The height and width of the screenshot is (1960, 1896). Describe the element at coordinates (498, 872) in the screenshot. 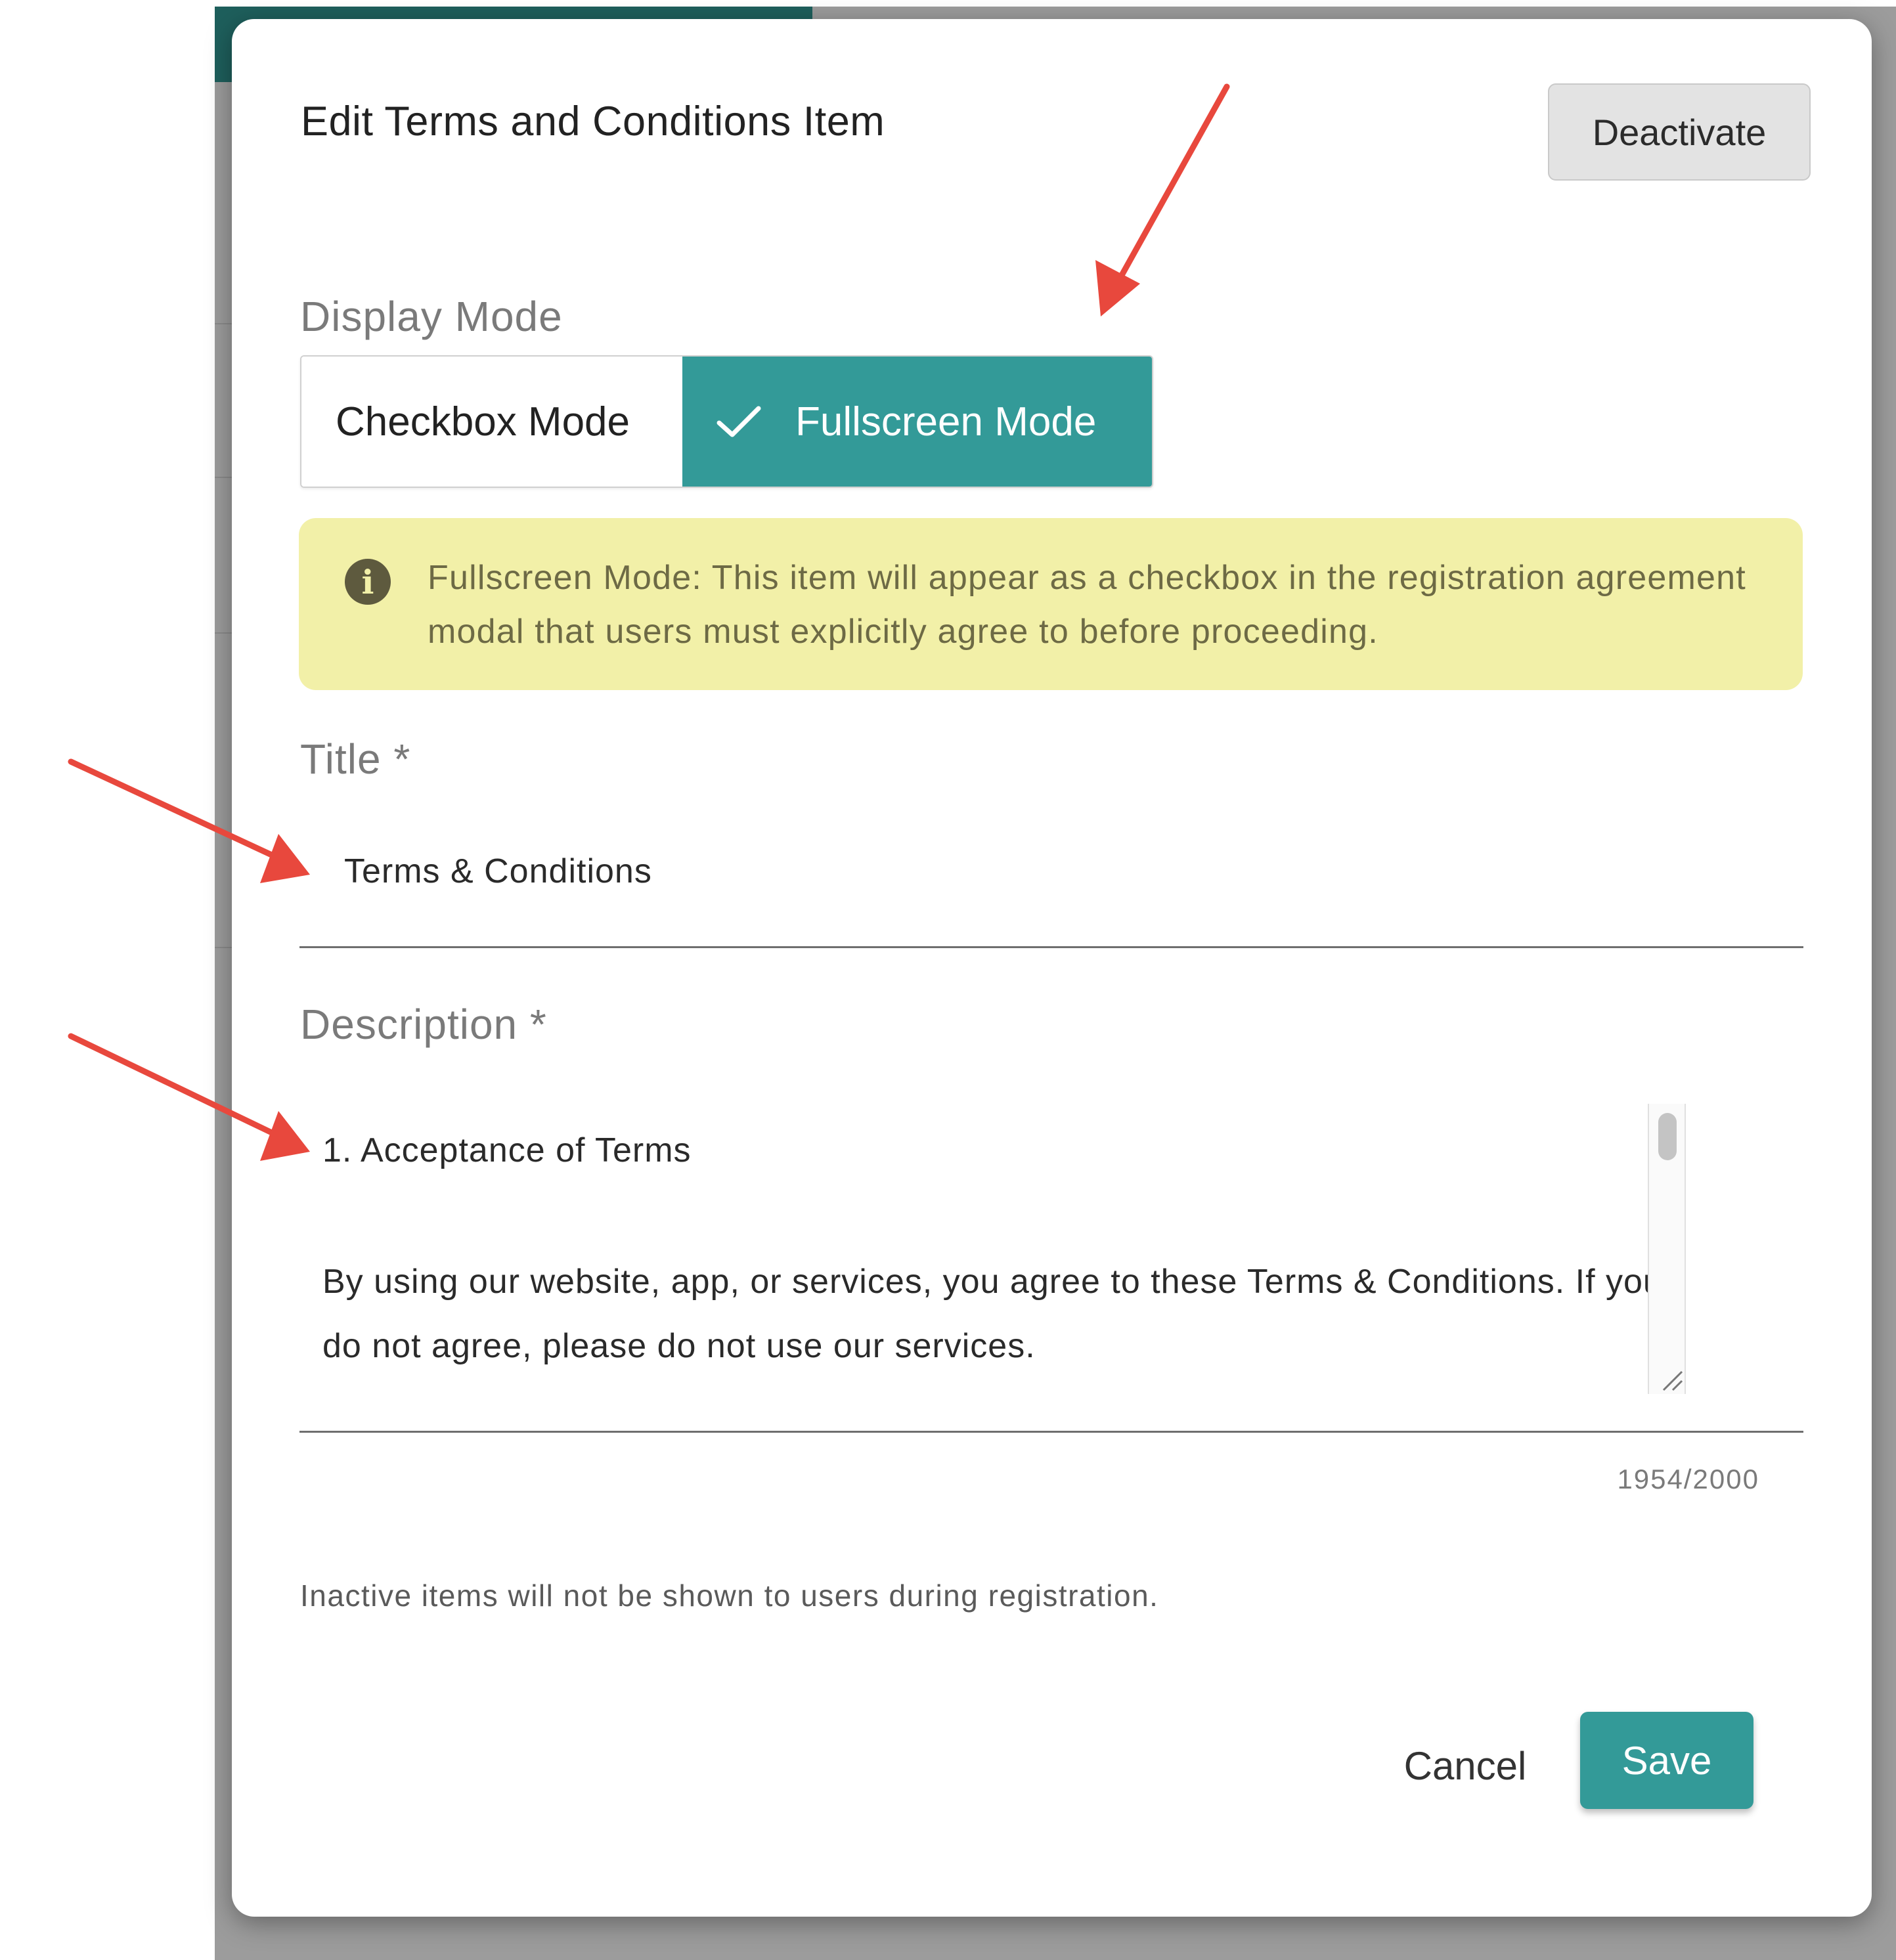

I see `title-input: Terms & Conditions` at that location.